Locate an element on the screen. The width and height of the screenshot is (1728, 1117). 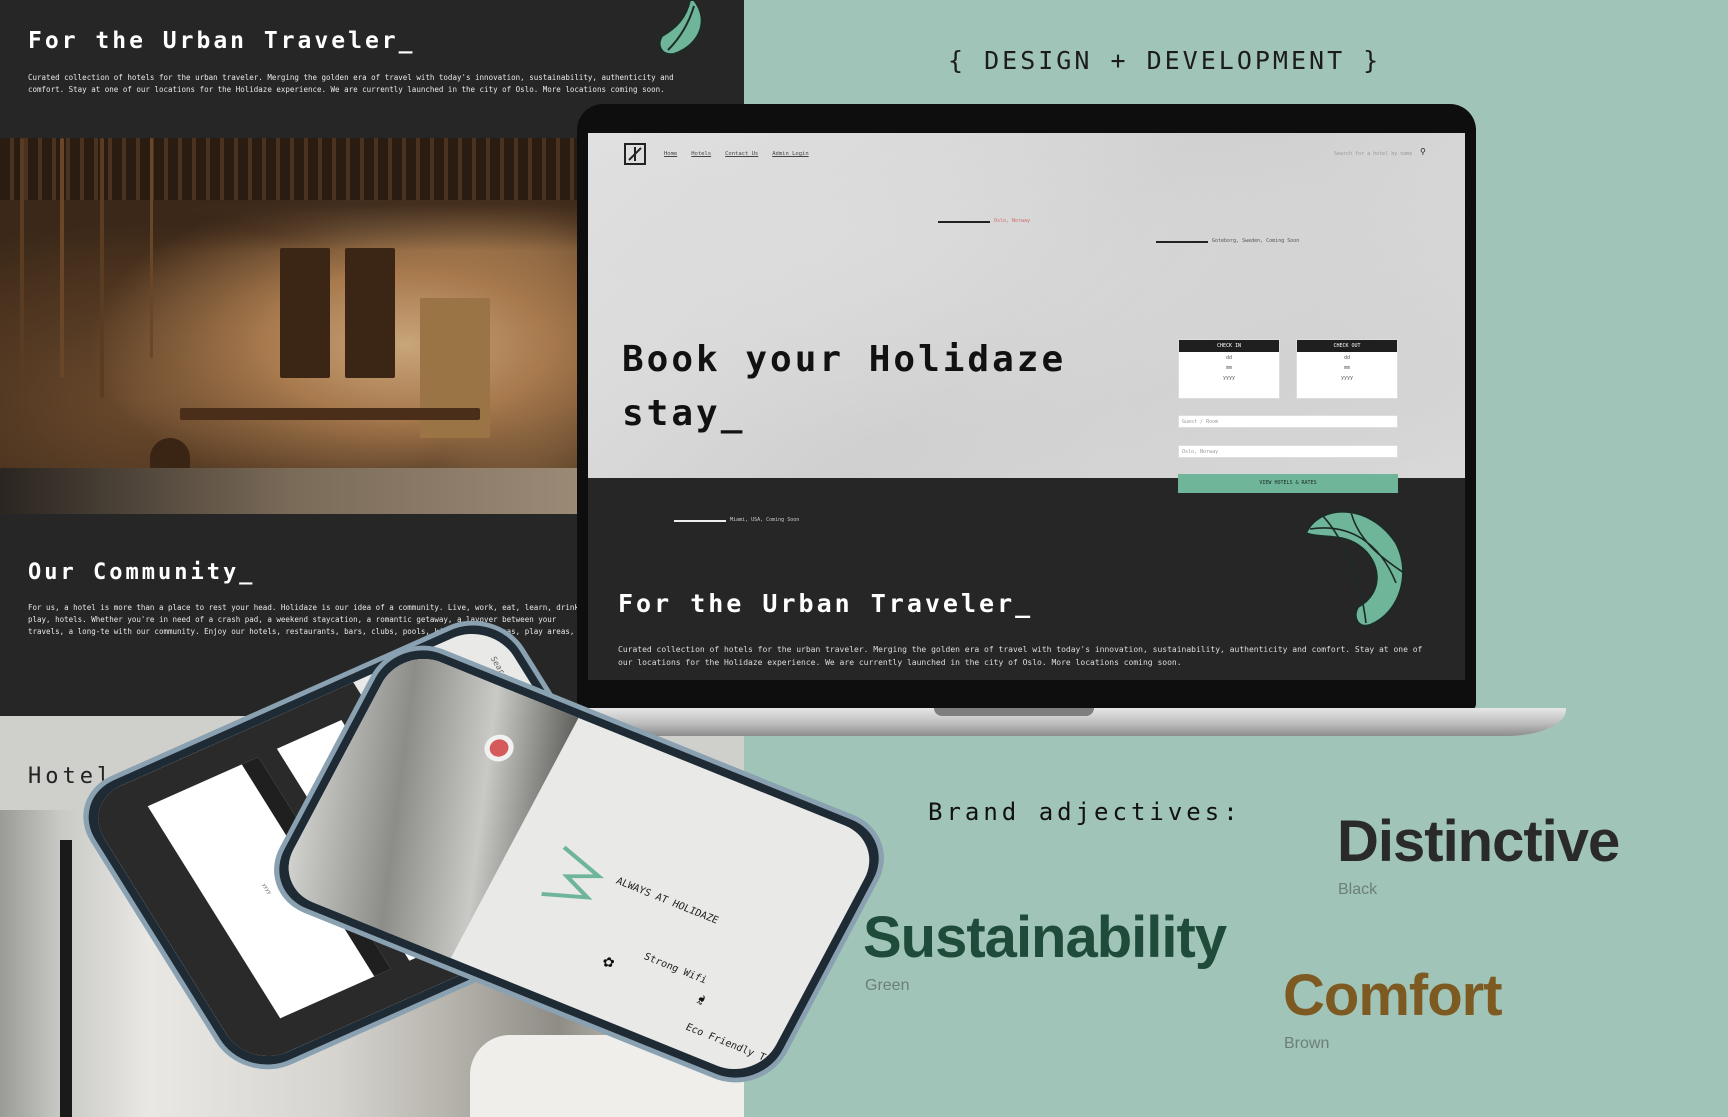
guest-room-select: Guest / Room is located at coordinates (1288, 421).